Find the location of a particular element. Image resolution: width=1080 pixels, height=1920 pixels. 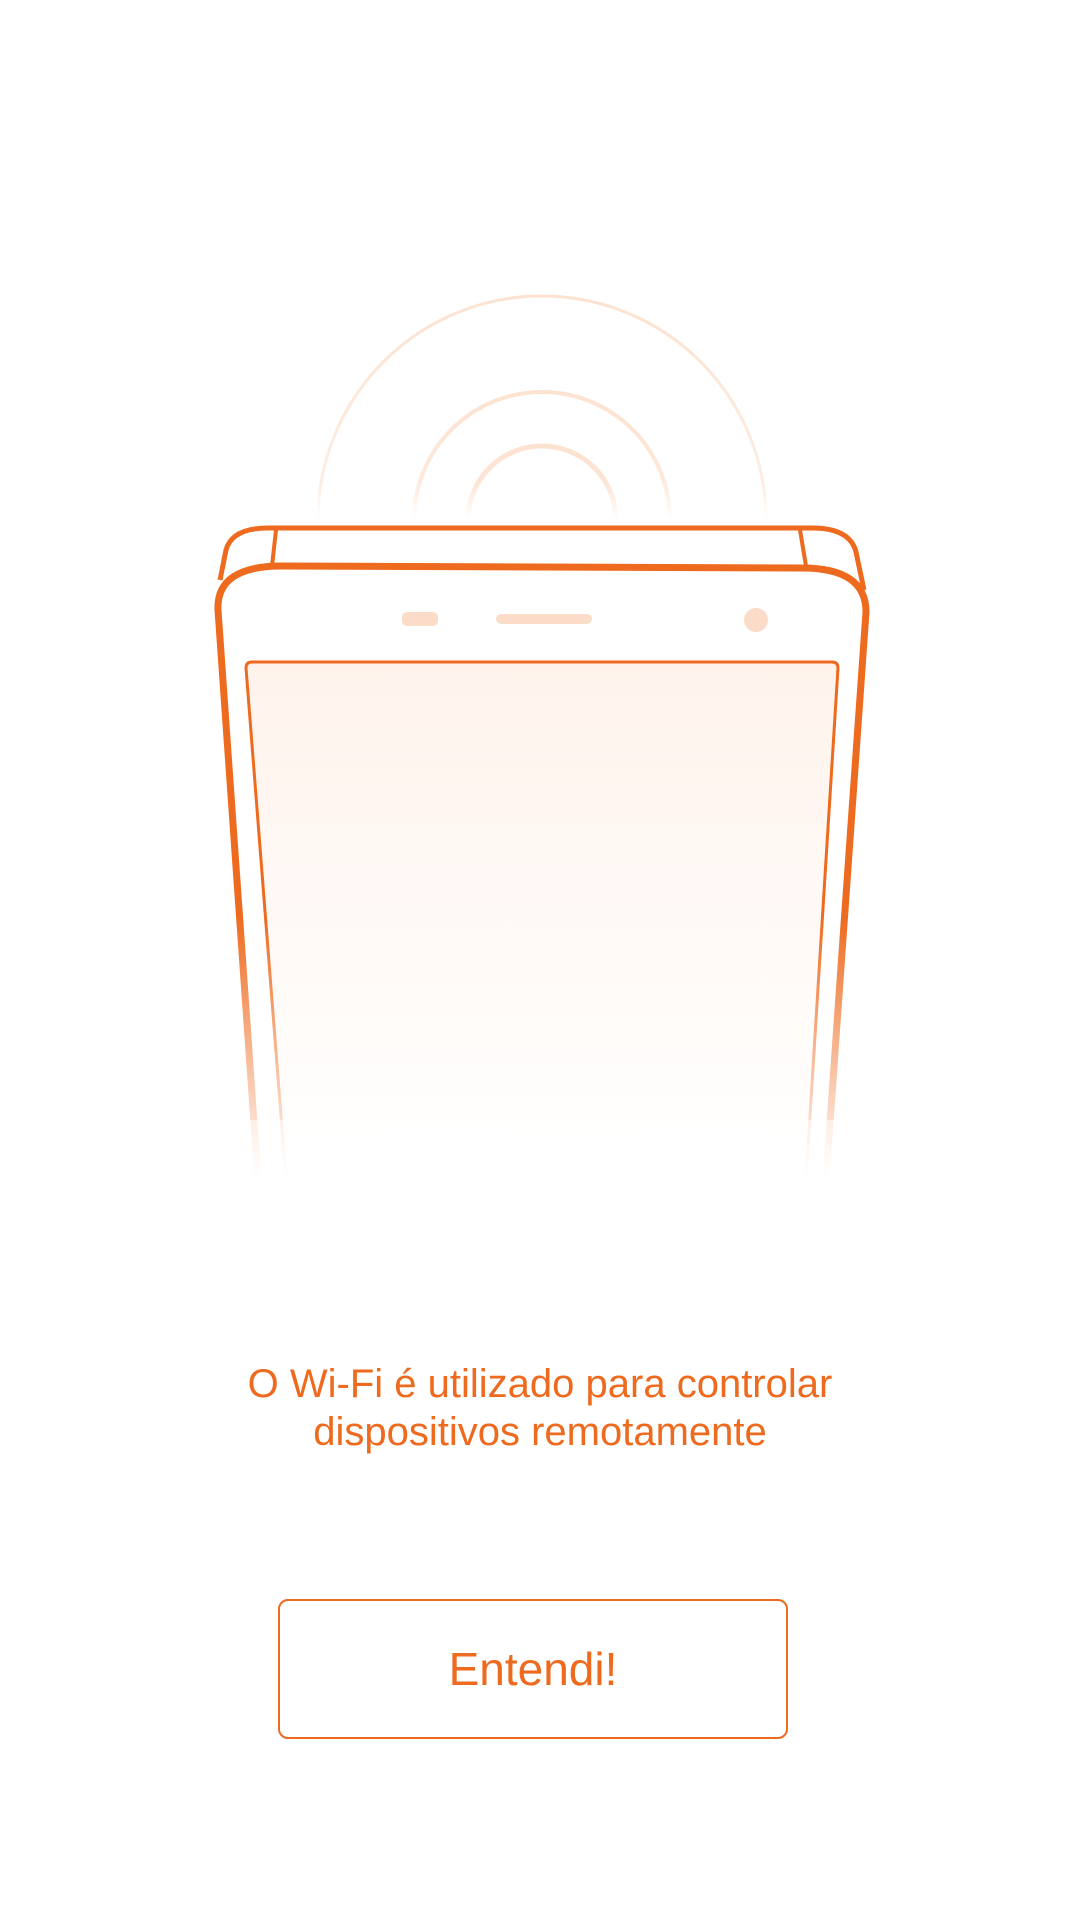

wifi-wave-outer is located at coordinates (542, 407).